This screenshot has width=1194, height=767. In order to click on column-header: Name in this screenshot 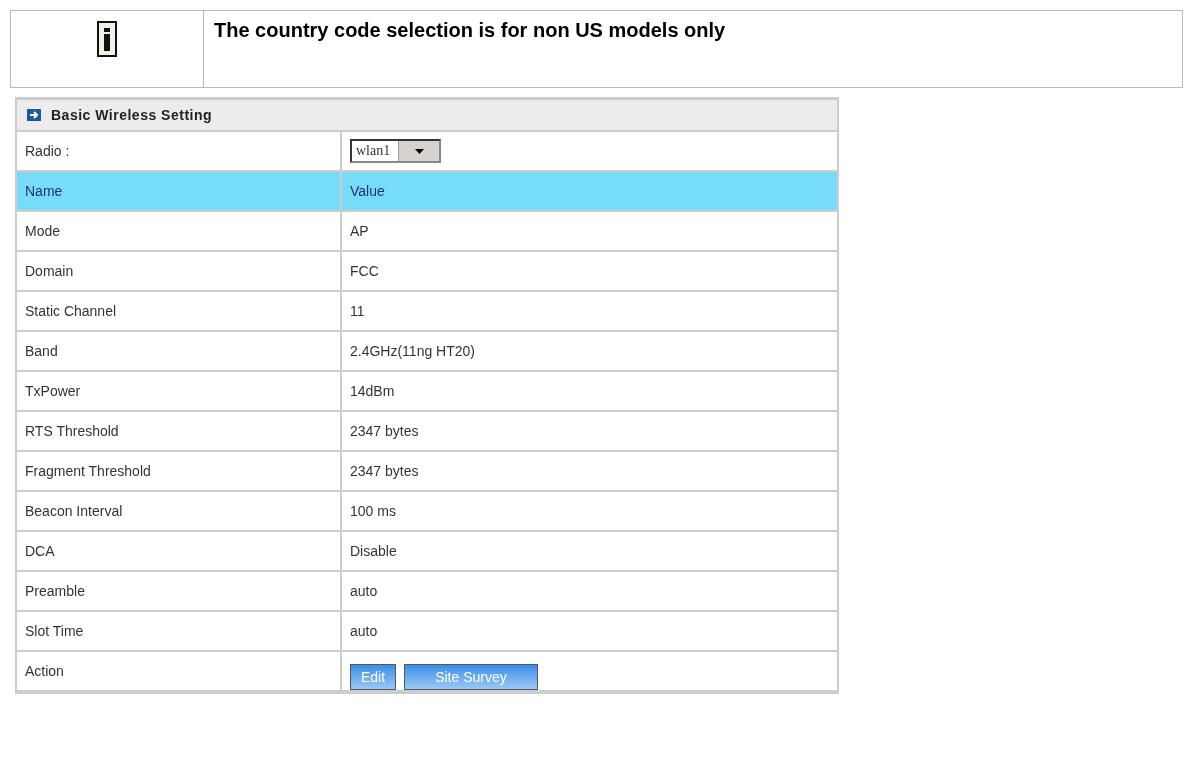, I will do `click(44, 191)`.